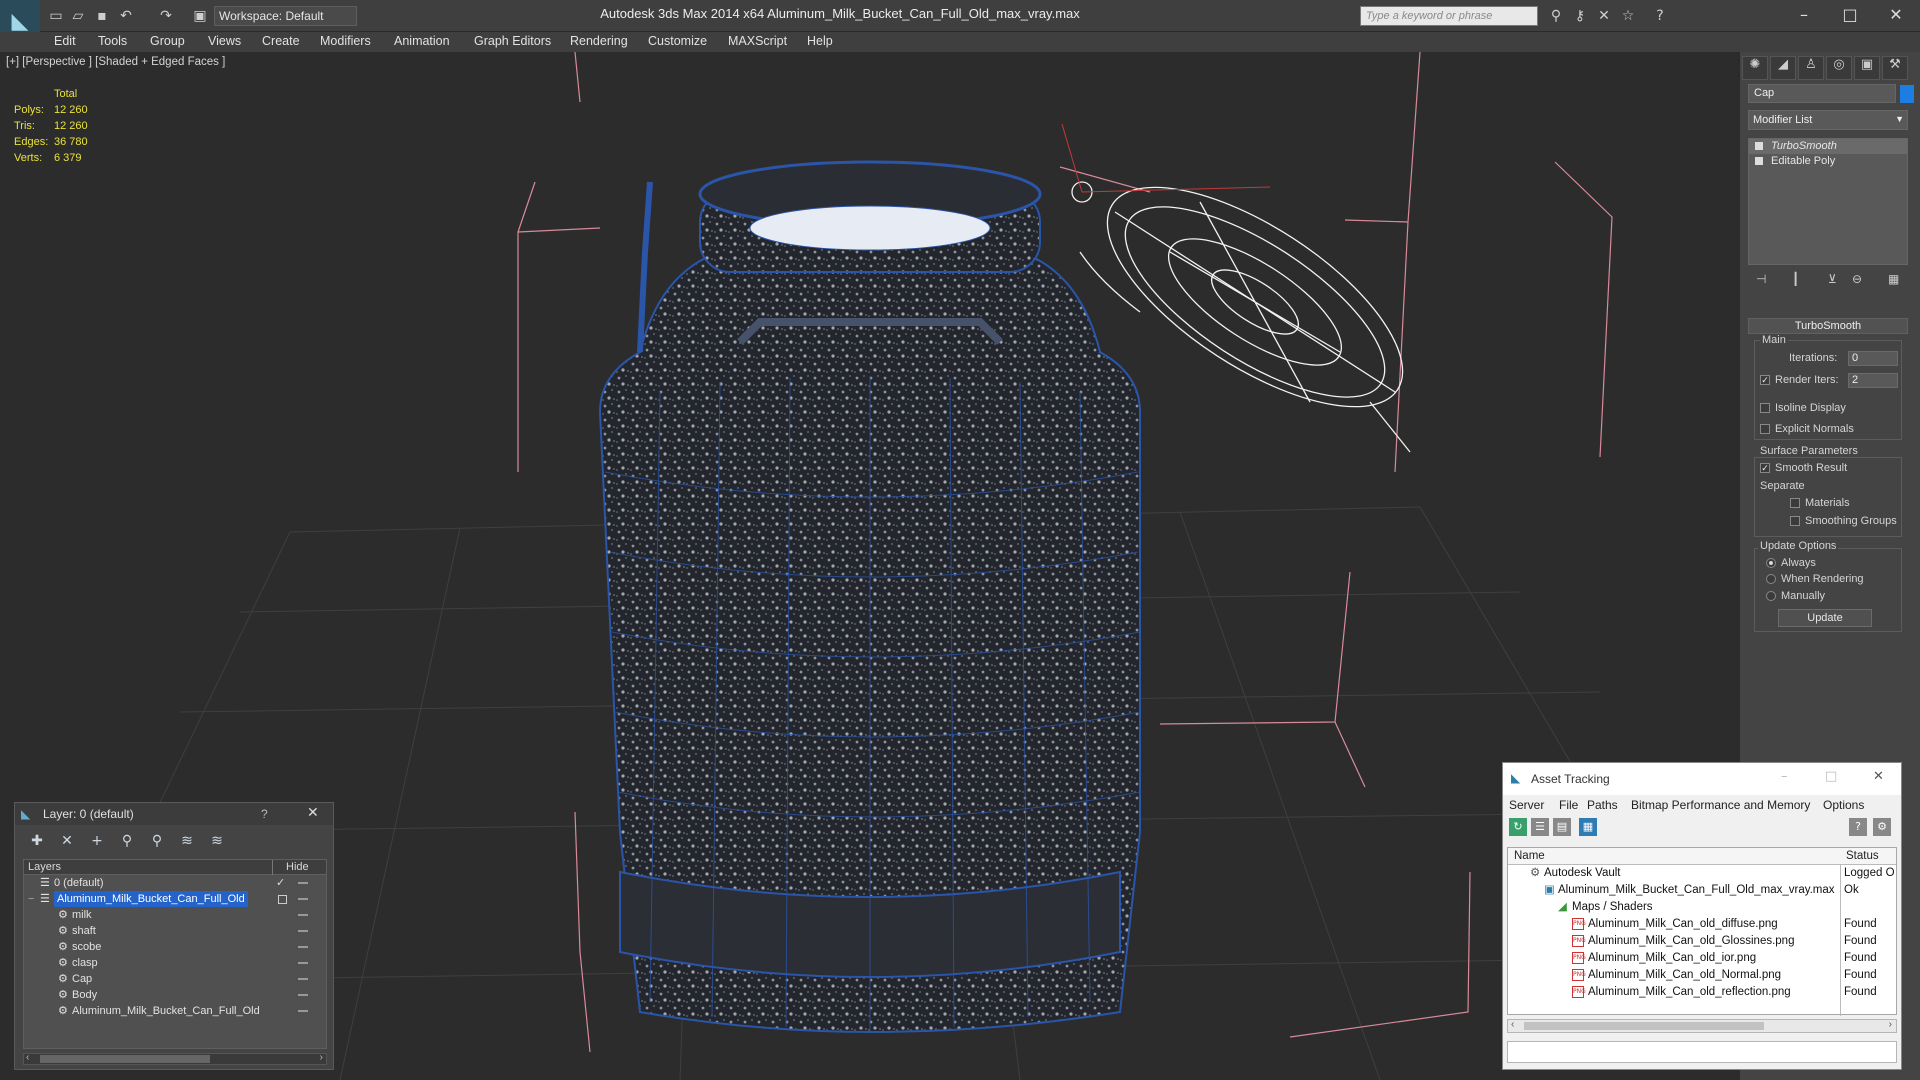 Image resolution: width=1920 pixels, height=1080 pixels. What do you see at coordinates (1702, 975) in the screenshot?
I see `asset-row: PNG Aluminum_Milk_Can_old_Normal.png Found` at bounding box center [1702, 975].